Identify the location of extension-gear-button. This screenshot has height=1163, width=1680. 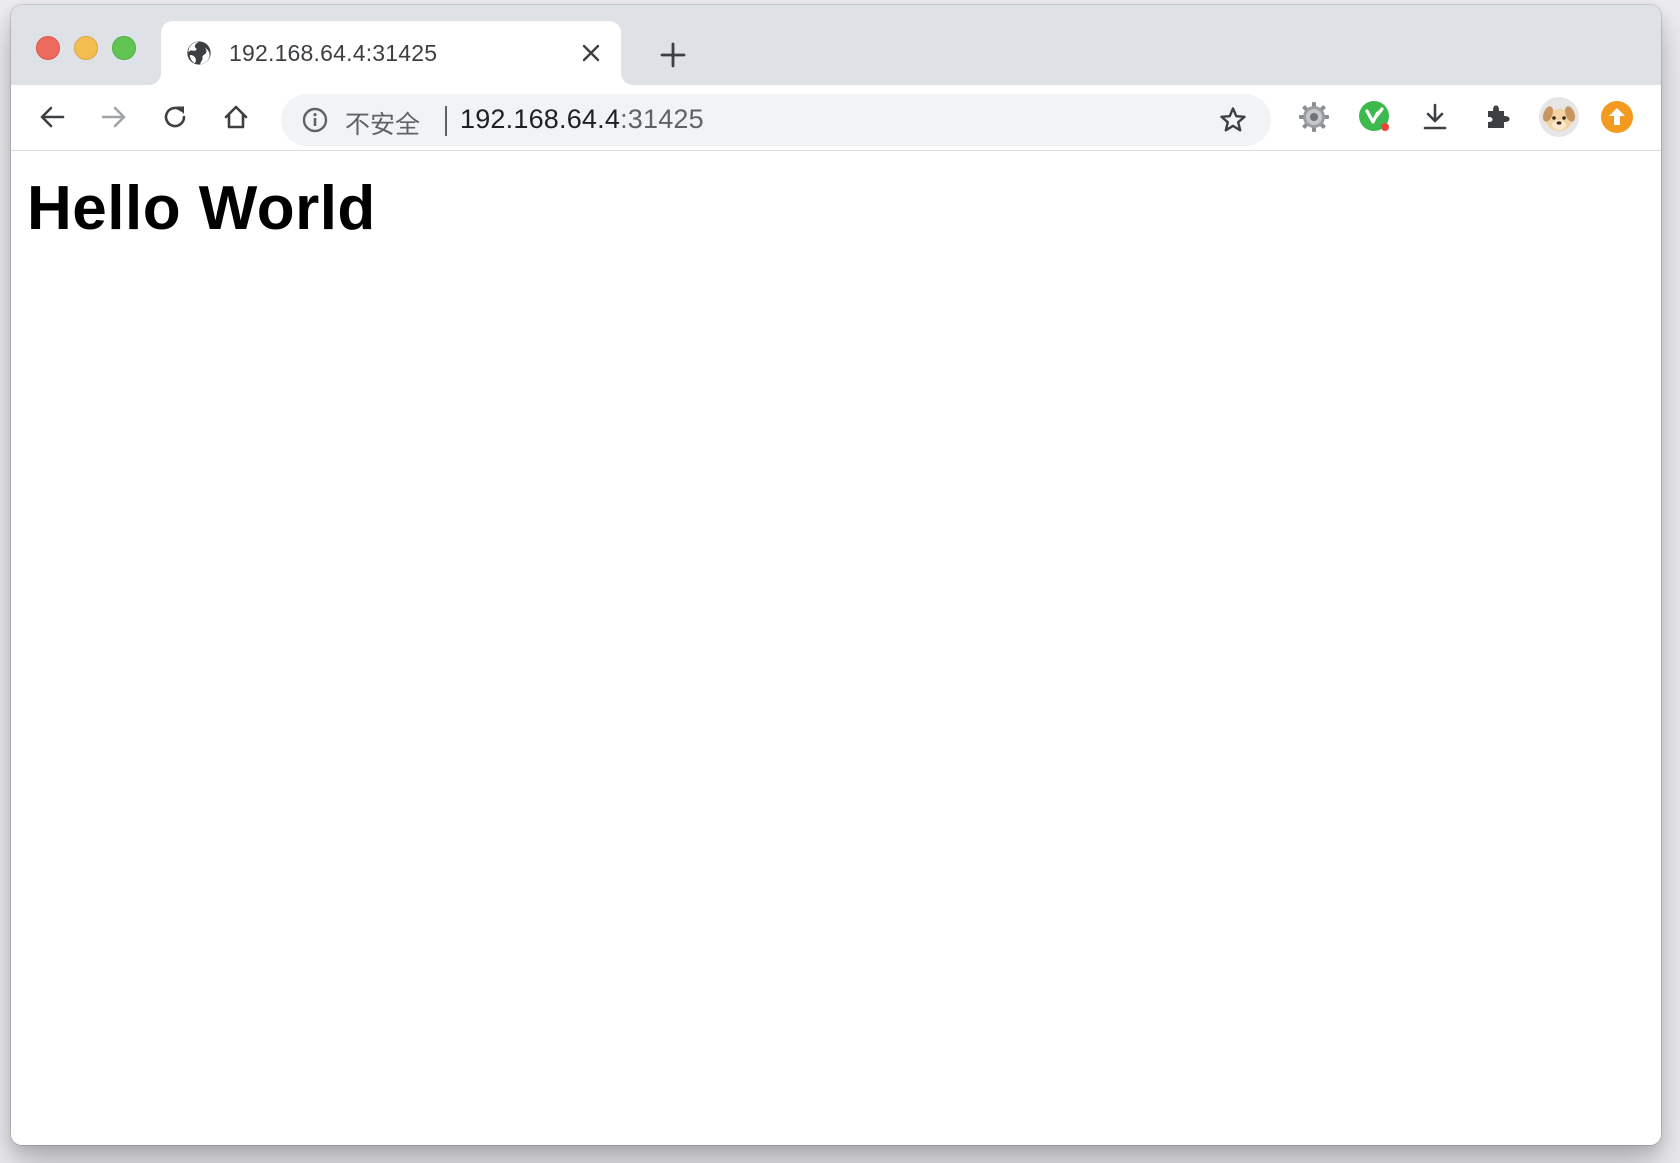
(1314, 117).